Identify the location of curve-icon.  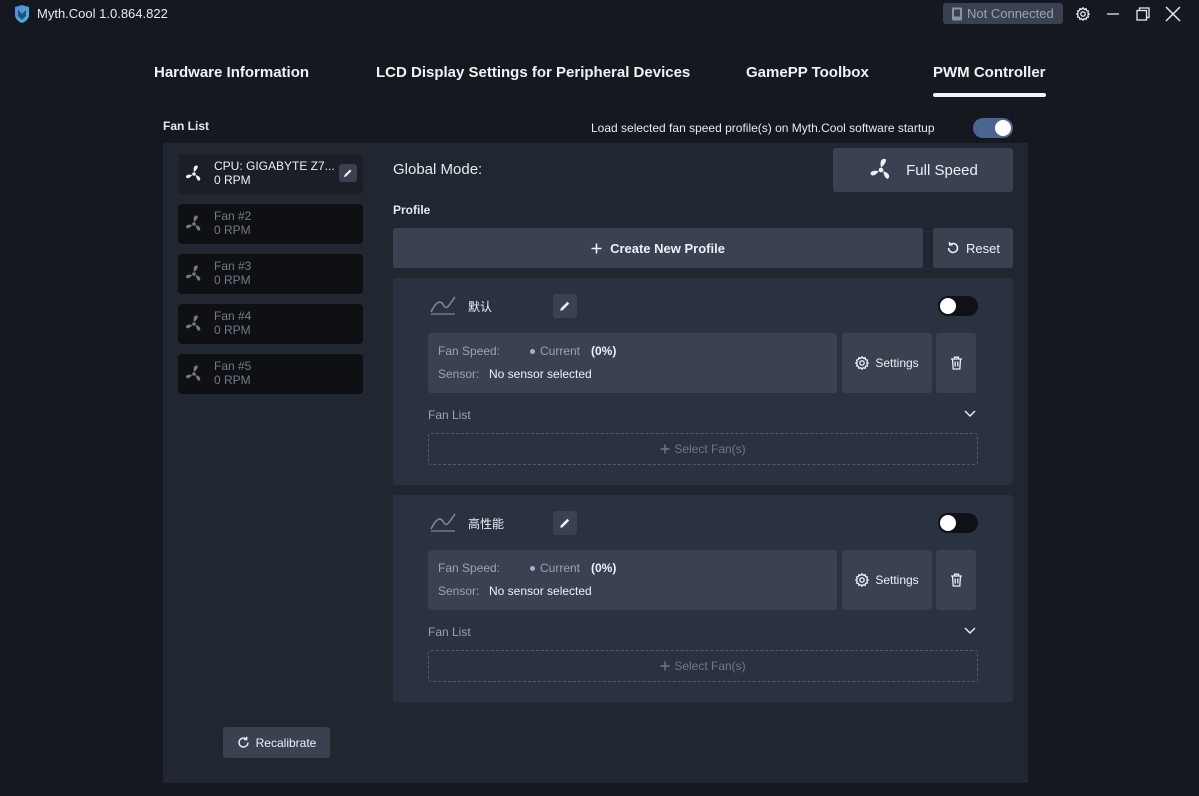
(443, 522).